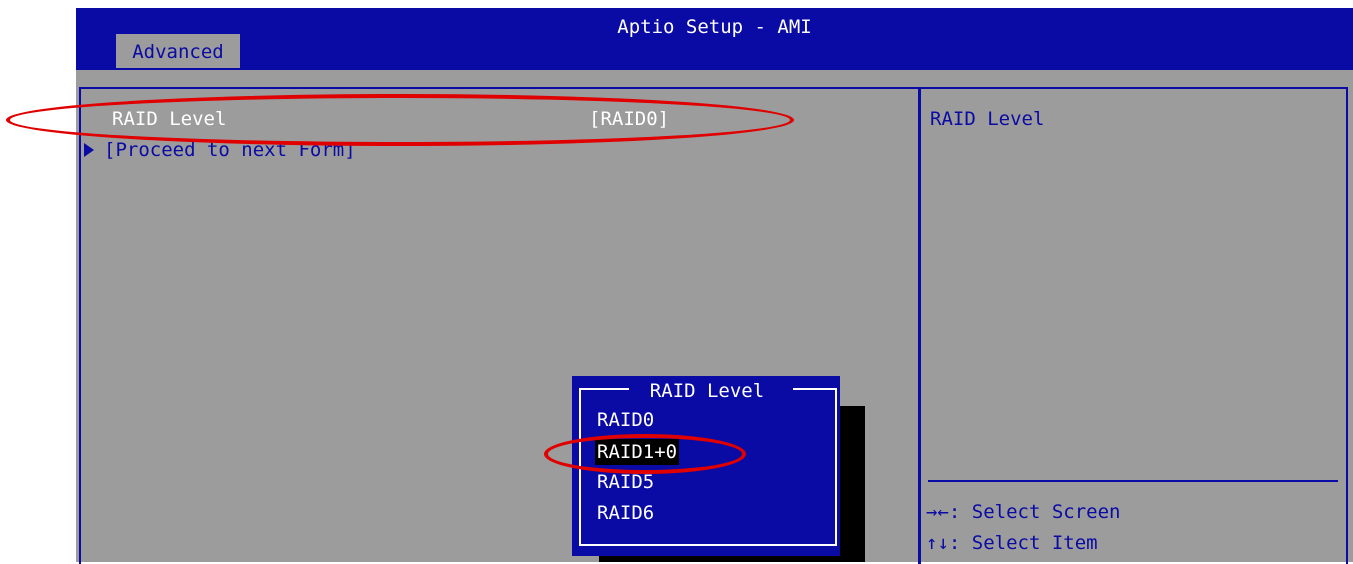  Describe the element at coordinates (178, 51) in the screenshot. I see `tab-advanced: Advanced` at that location.